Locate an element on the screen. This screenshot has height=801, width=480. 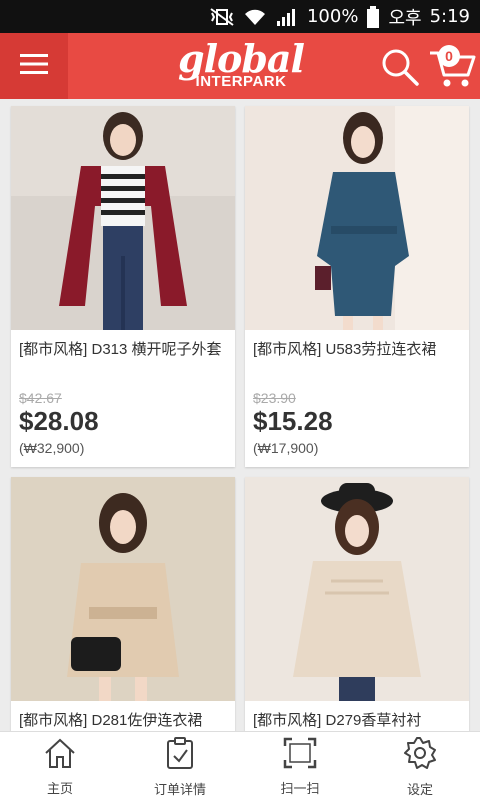
cart-count-badge: 0 is located at coordinates (449, 56).